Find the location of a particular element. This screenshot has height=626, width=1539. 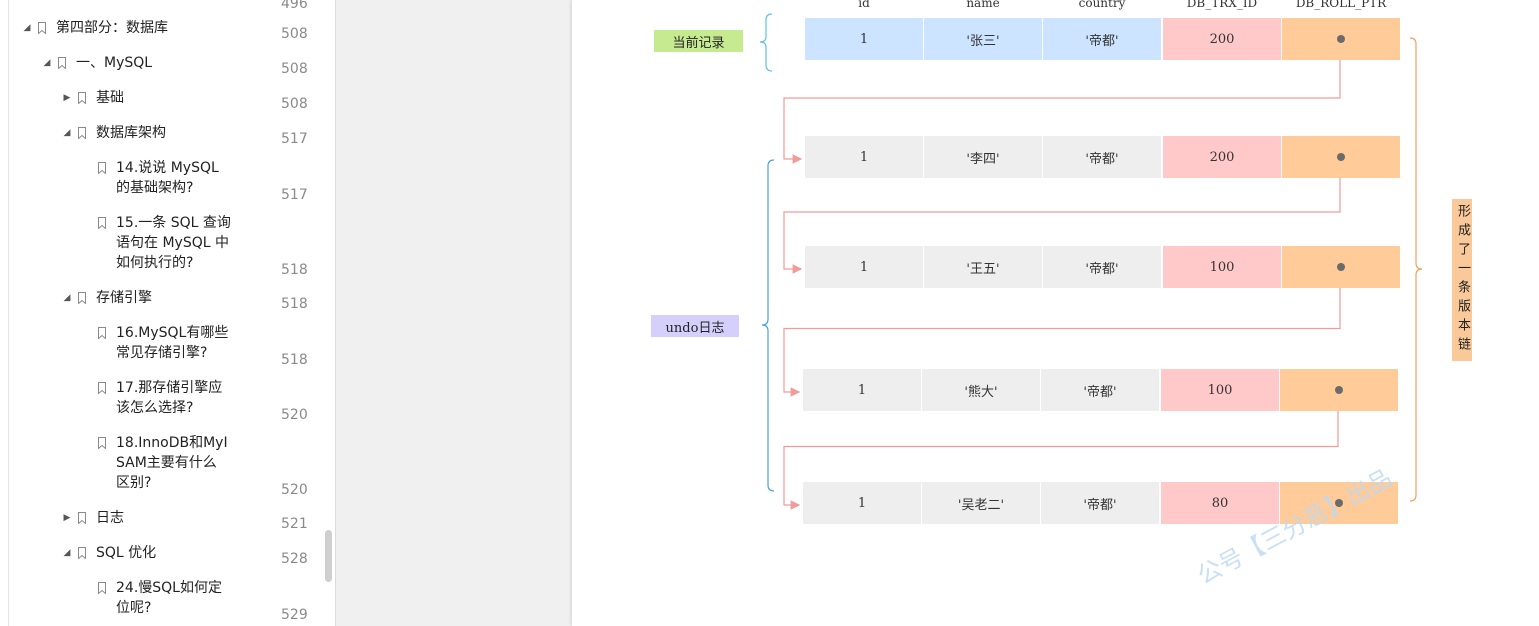

current-record-tag: 当前记录 is located at coordinates (698, 43).